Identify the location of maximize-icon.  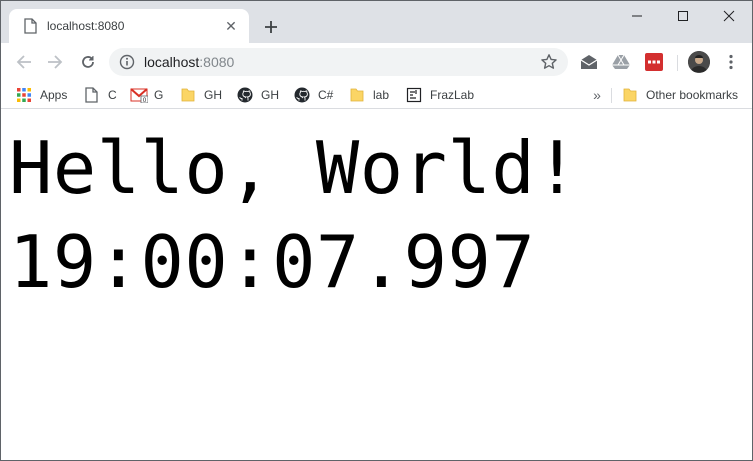
(683, 16).